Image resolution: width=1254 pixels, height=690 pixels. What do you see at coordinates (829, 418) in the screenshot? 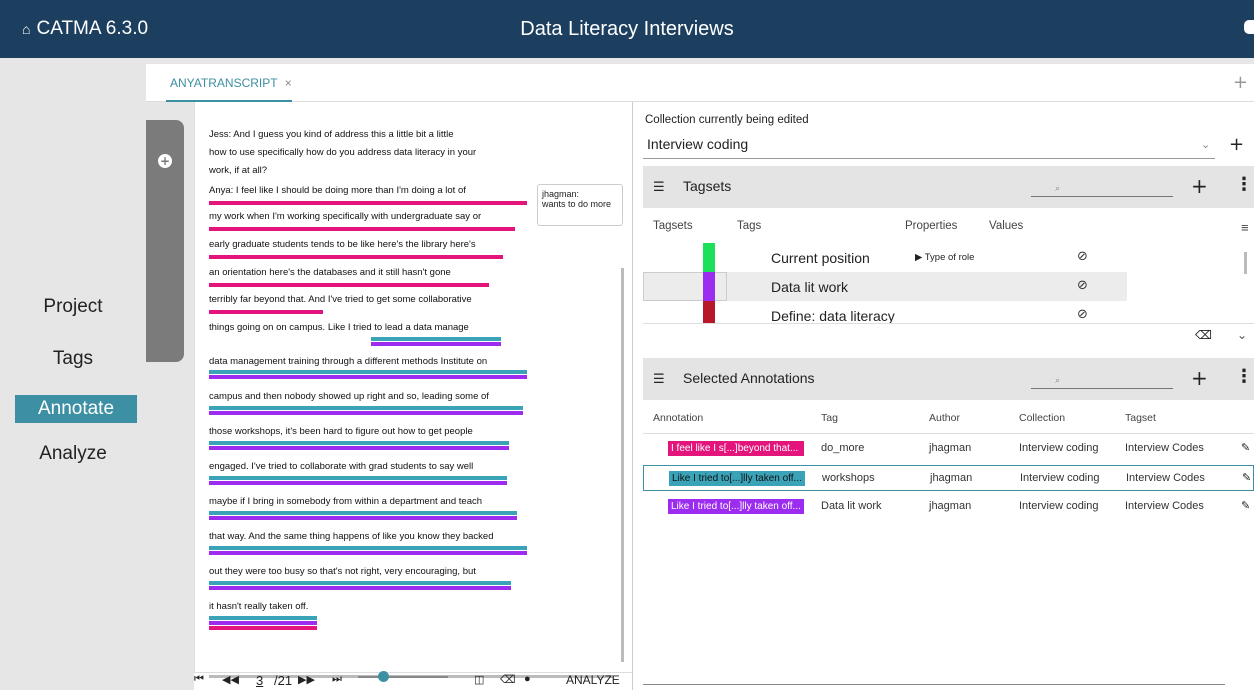
I see `col-tag: Tag` at bounding box center [829, 418].